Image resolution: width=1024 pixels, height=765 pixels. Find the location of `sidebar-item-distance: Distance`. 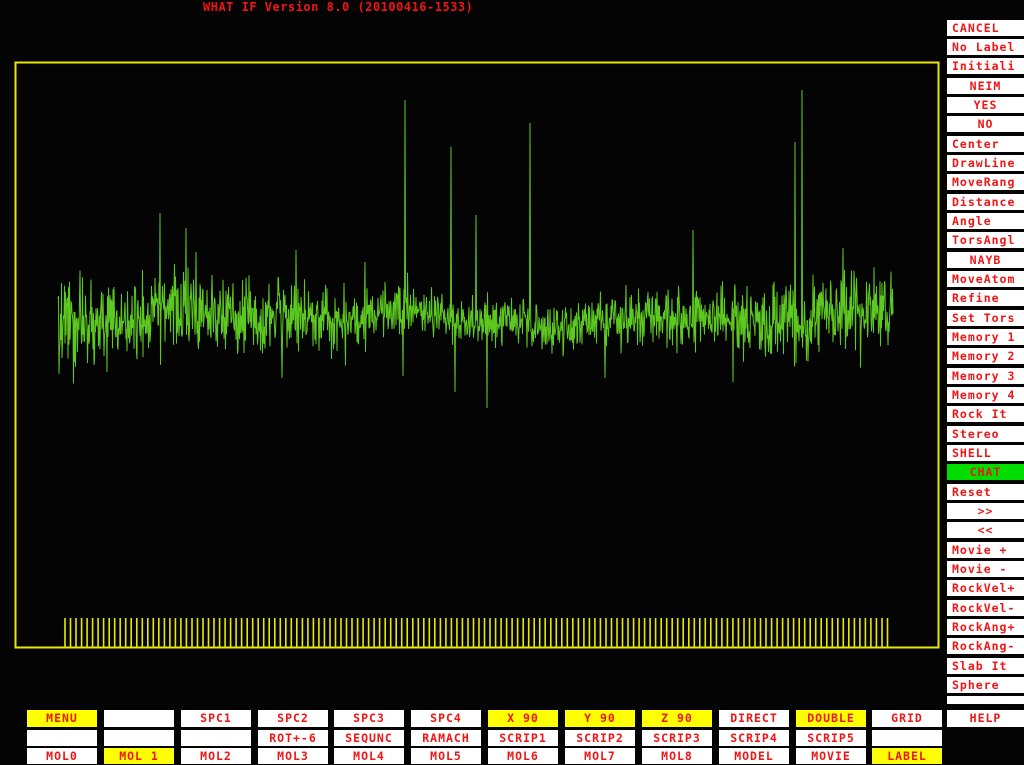

sidebar-item-distance: Distance is located at coordinates (985, 202).